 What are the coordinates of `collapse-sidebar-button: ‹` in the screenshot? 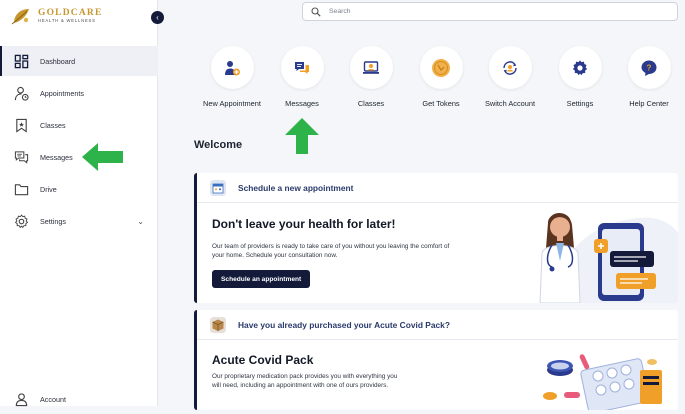 It's located at (157, 17).